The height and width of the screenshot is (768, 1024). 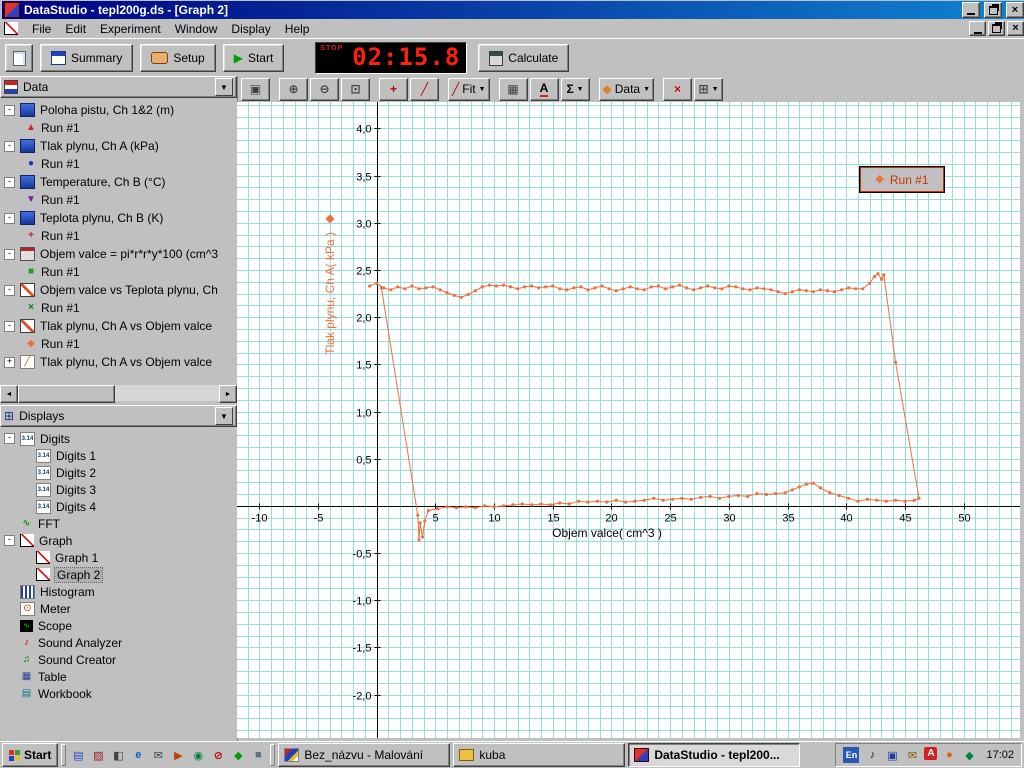 What do you see at coordinates (224, 87) in the screenshot?
I see `data-panel-dropdown-button: ▼` at bounding box center [224, 87].